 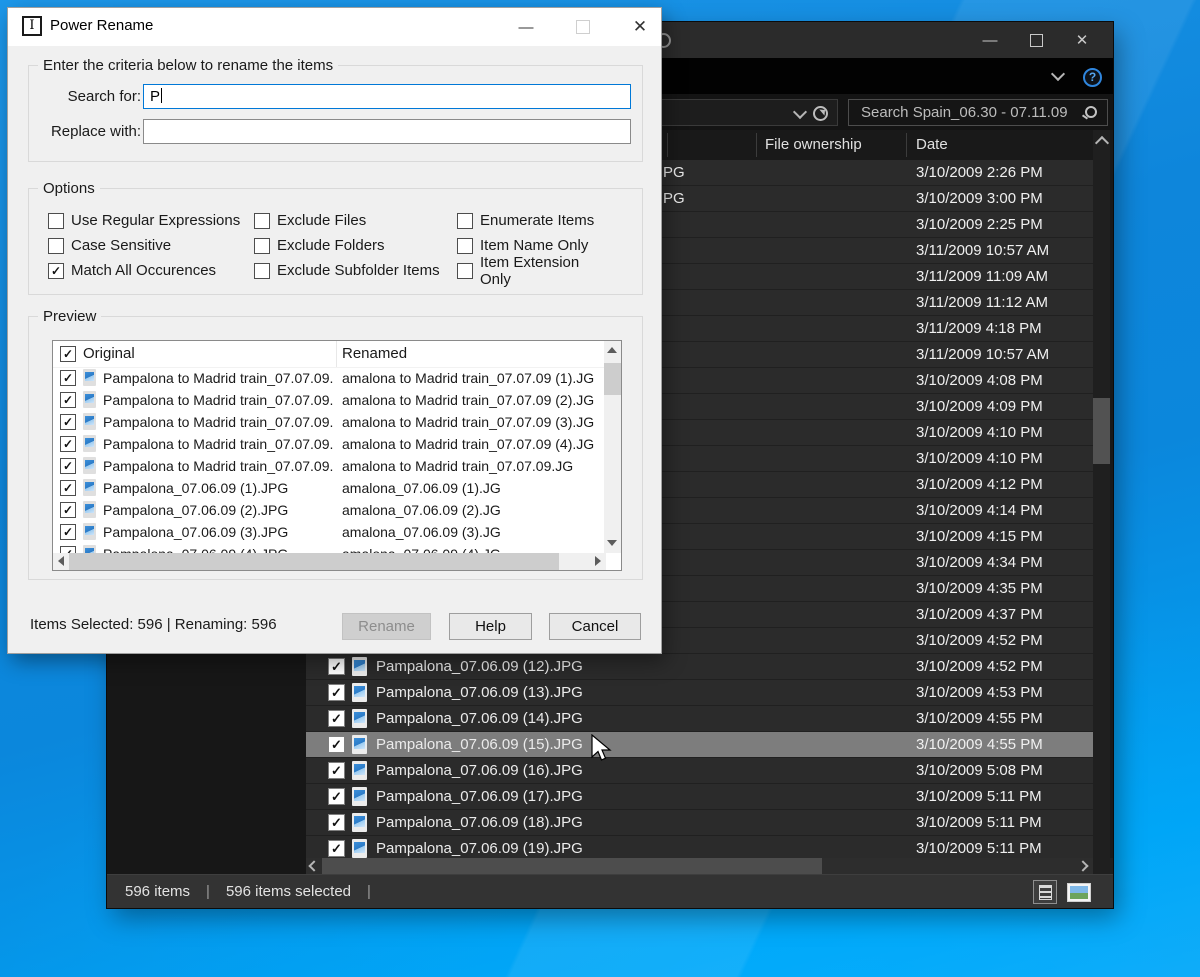 I want to click on ribbon-expand-chevron-icon, so click(x=1058, y=74).